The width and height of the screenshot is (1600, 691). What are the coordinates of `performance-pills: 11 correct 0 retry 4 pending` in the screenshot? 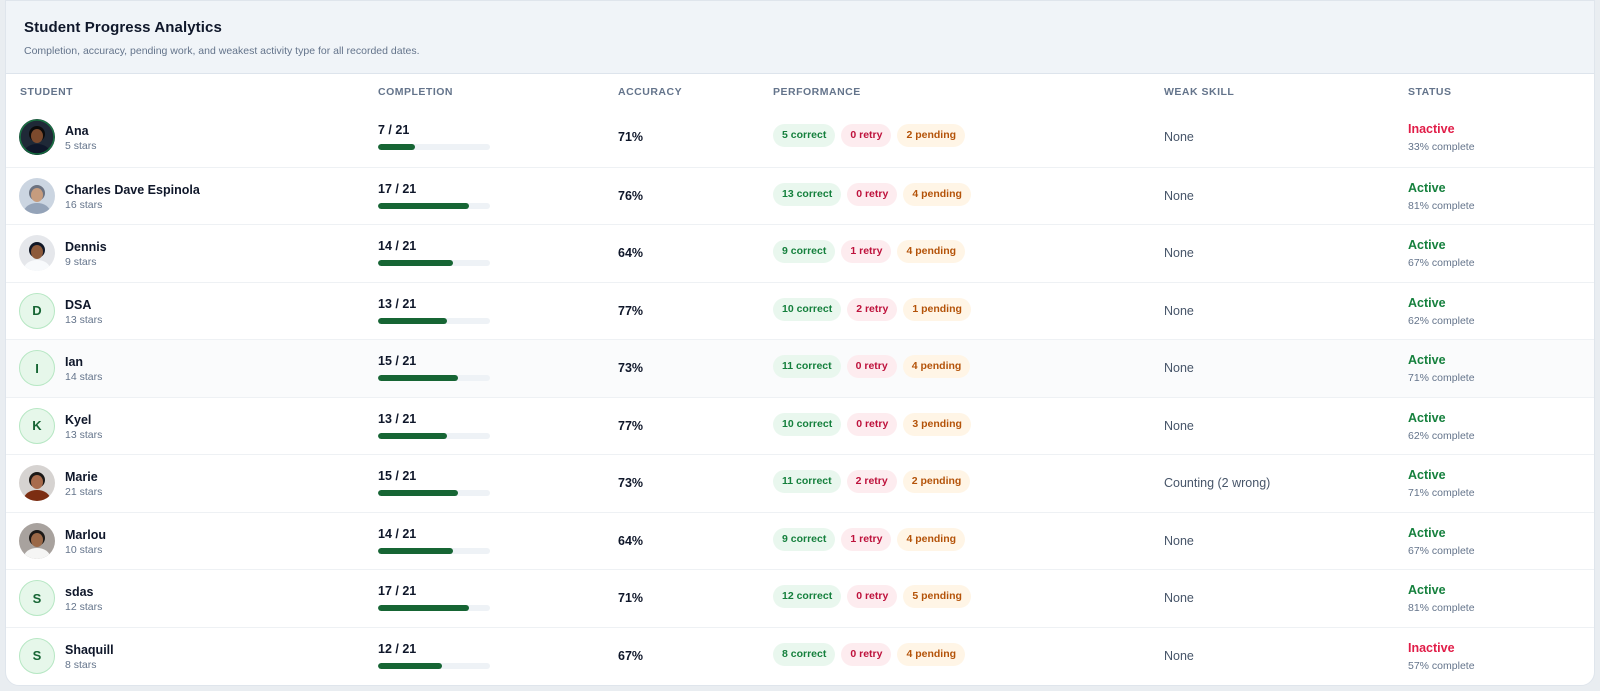 It's located at (872, 366).